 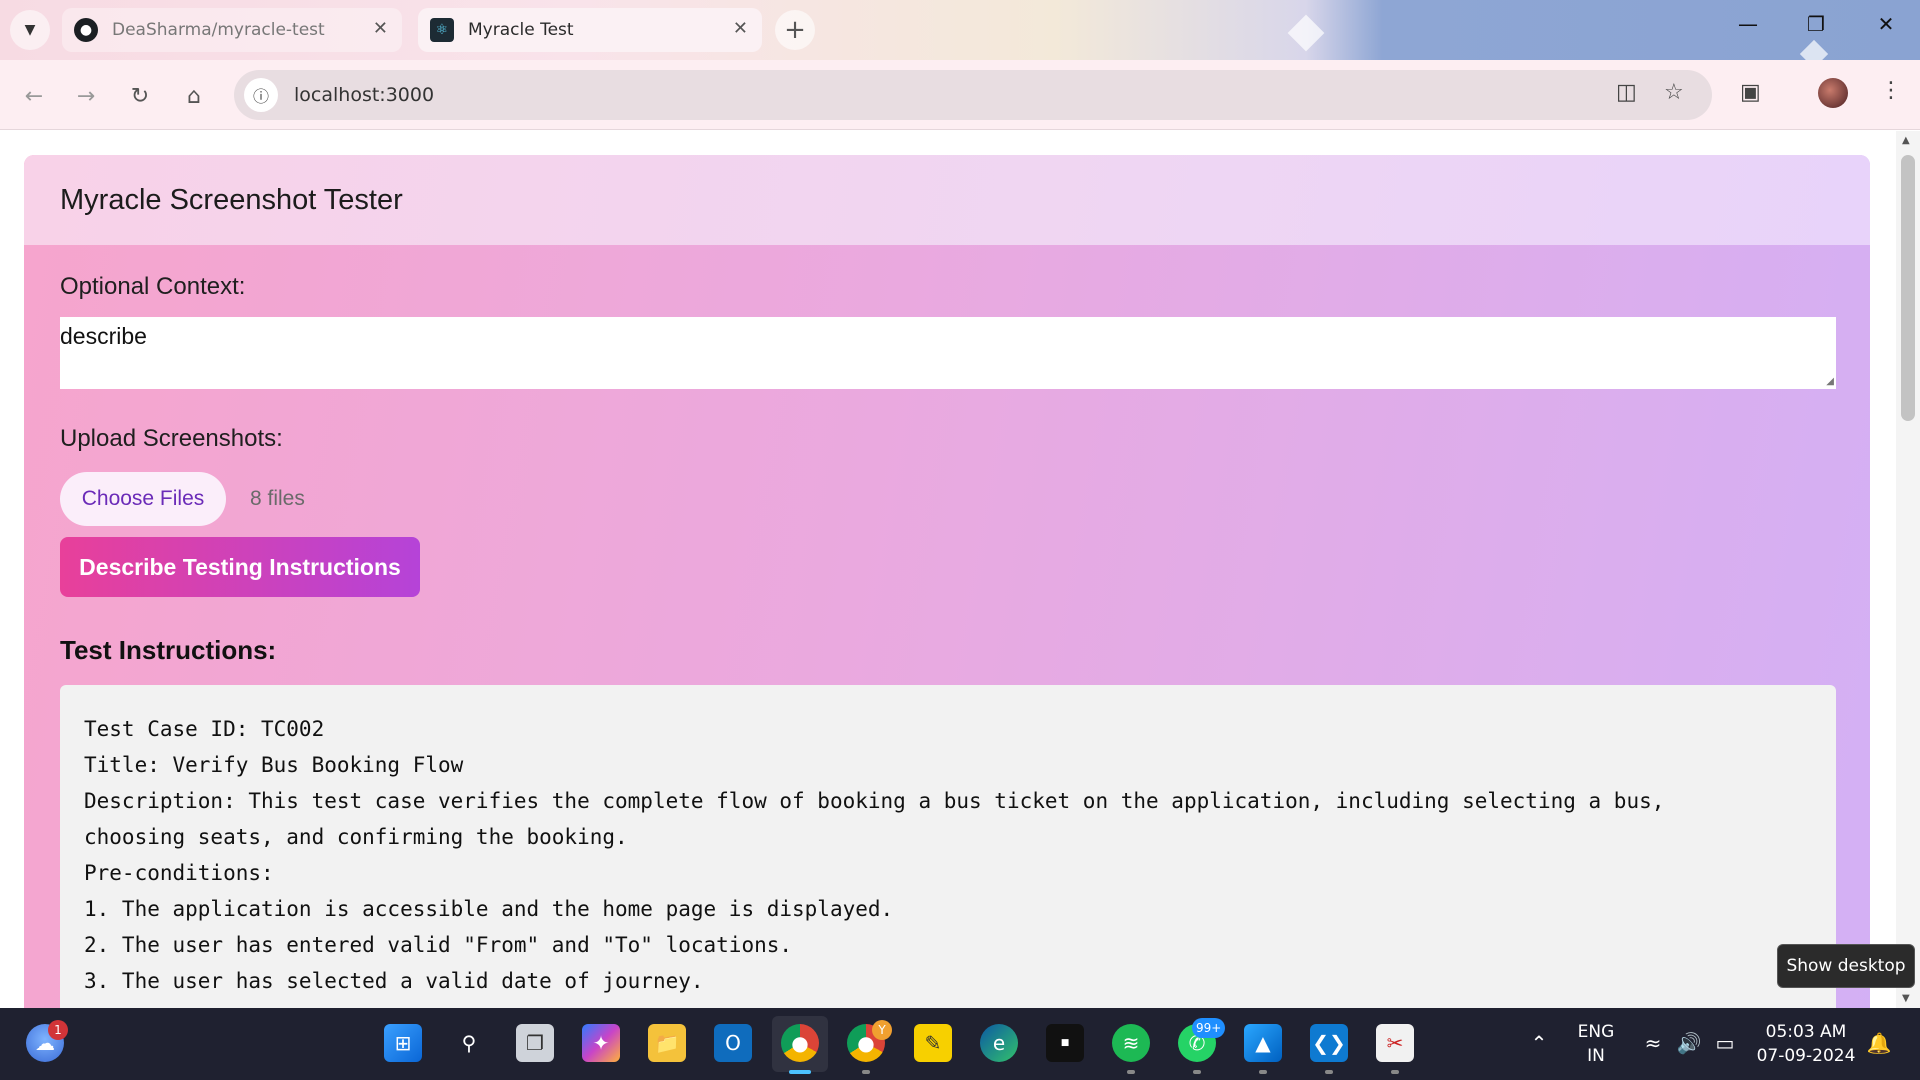 What do you see at coordinates (231, 199) in the screenshot?
I see `page-title: Myracle Screenshot Tester` at bounding box center [231, 199].